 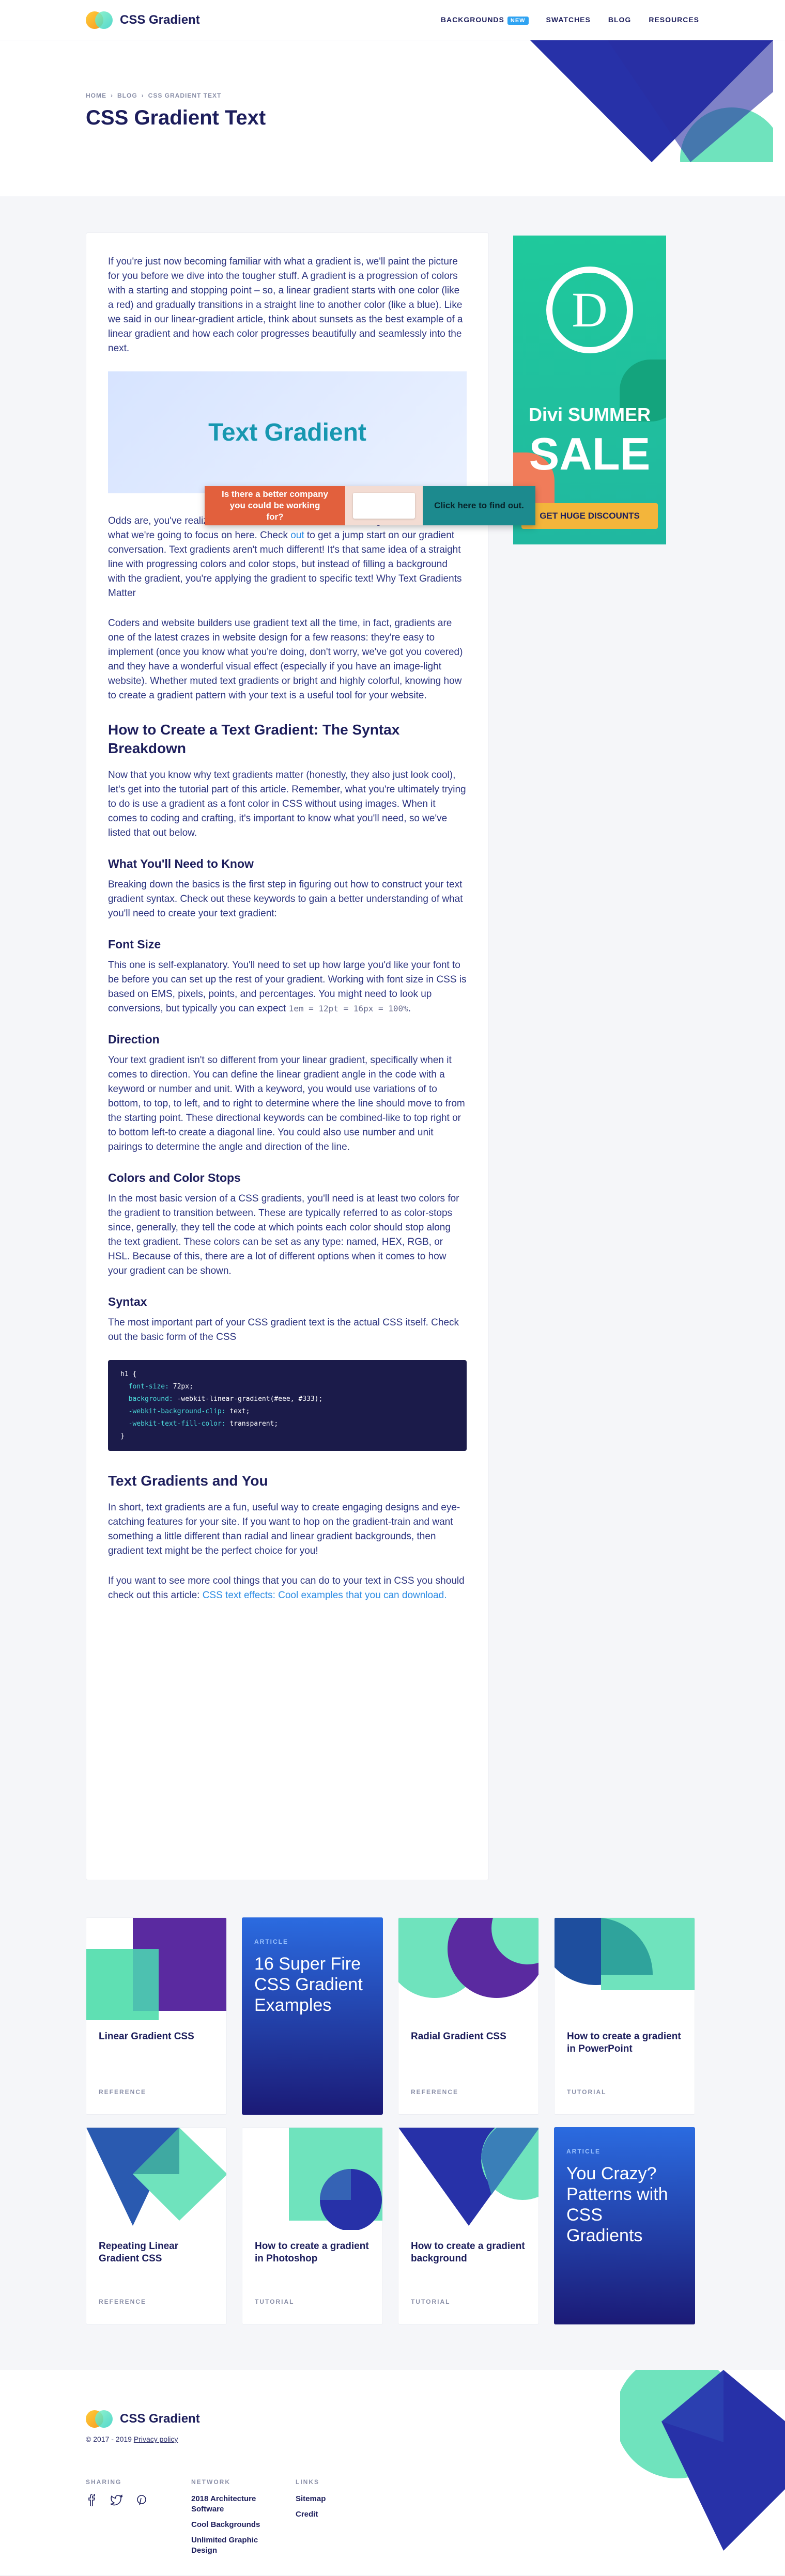 I want to click on card-title: How to create a gradient in PowerPoint, so click(x=624, y=2043).